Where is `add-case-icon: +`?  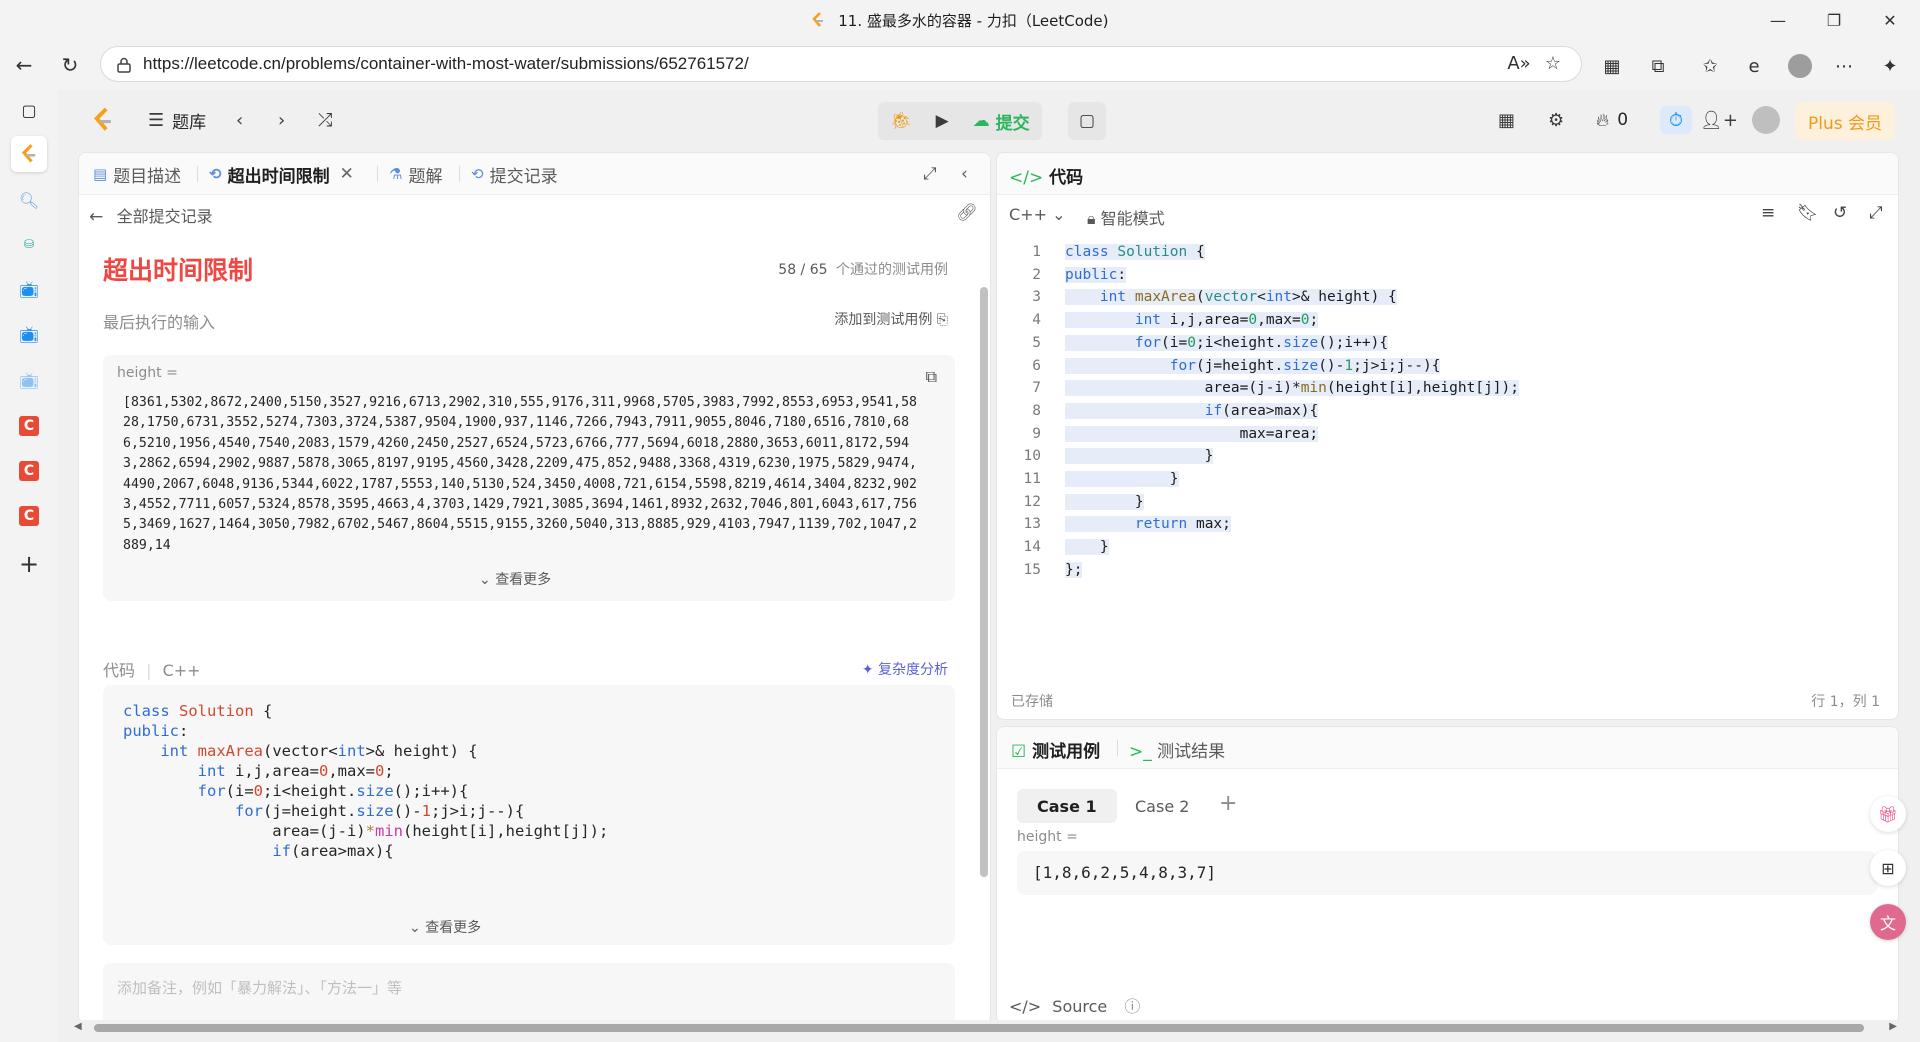 add-case-icon: + is located at coordinates (1228, 803).